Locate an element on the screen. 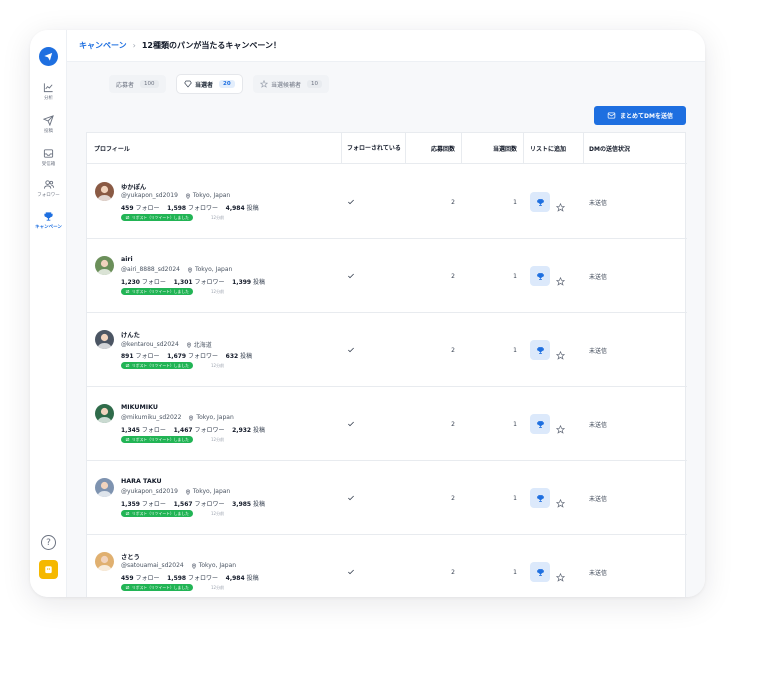 The image size is (780, 673). sidebar-item-followers: フォロワー is located at coordinates (48, 188).